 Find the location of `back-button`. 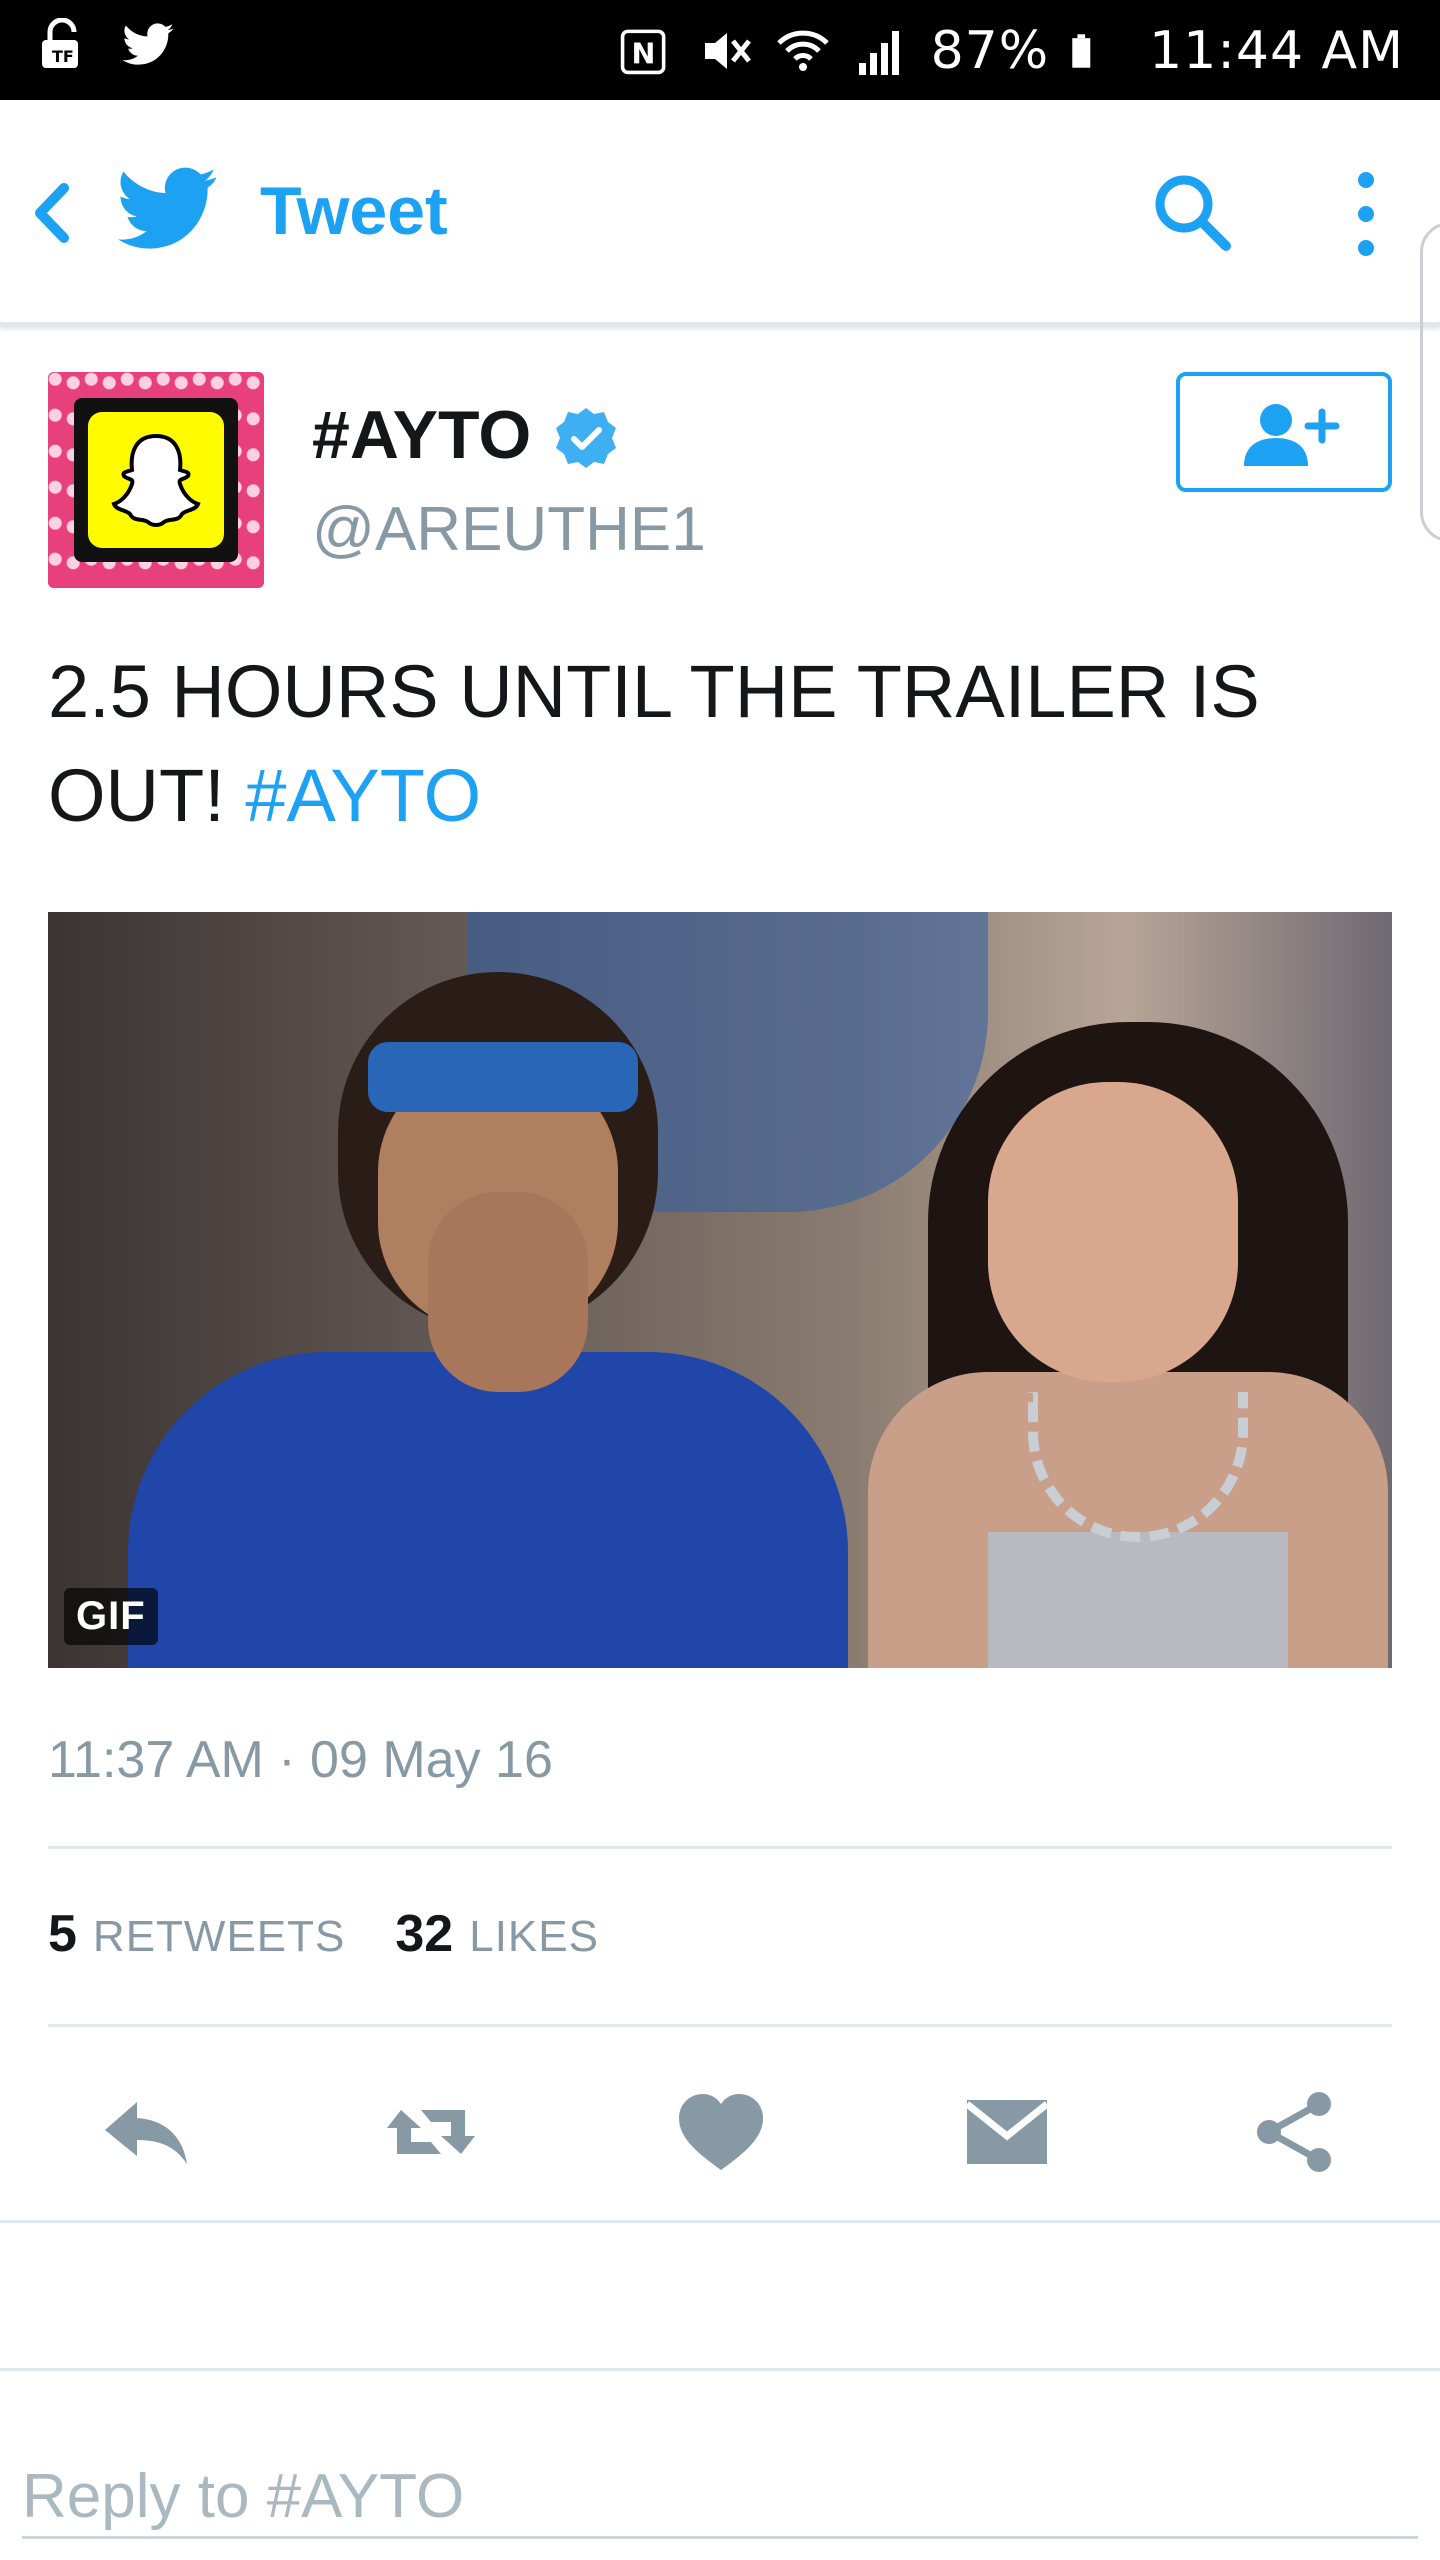

back-button is located at coordinates (51, 213).